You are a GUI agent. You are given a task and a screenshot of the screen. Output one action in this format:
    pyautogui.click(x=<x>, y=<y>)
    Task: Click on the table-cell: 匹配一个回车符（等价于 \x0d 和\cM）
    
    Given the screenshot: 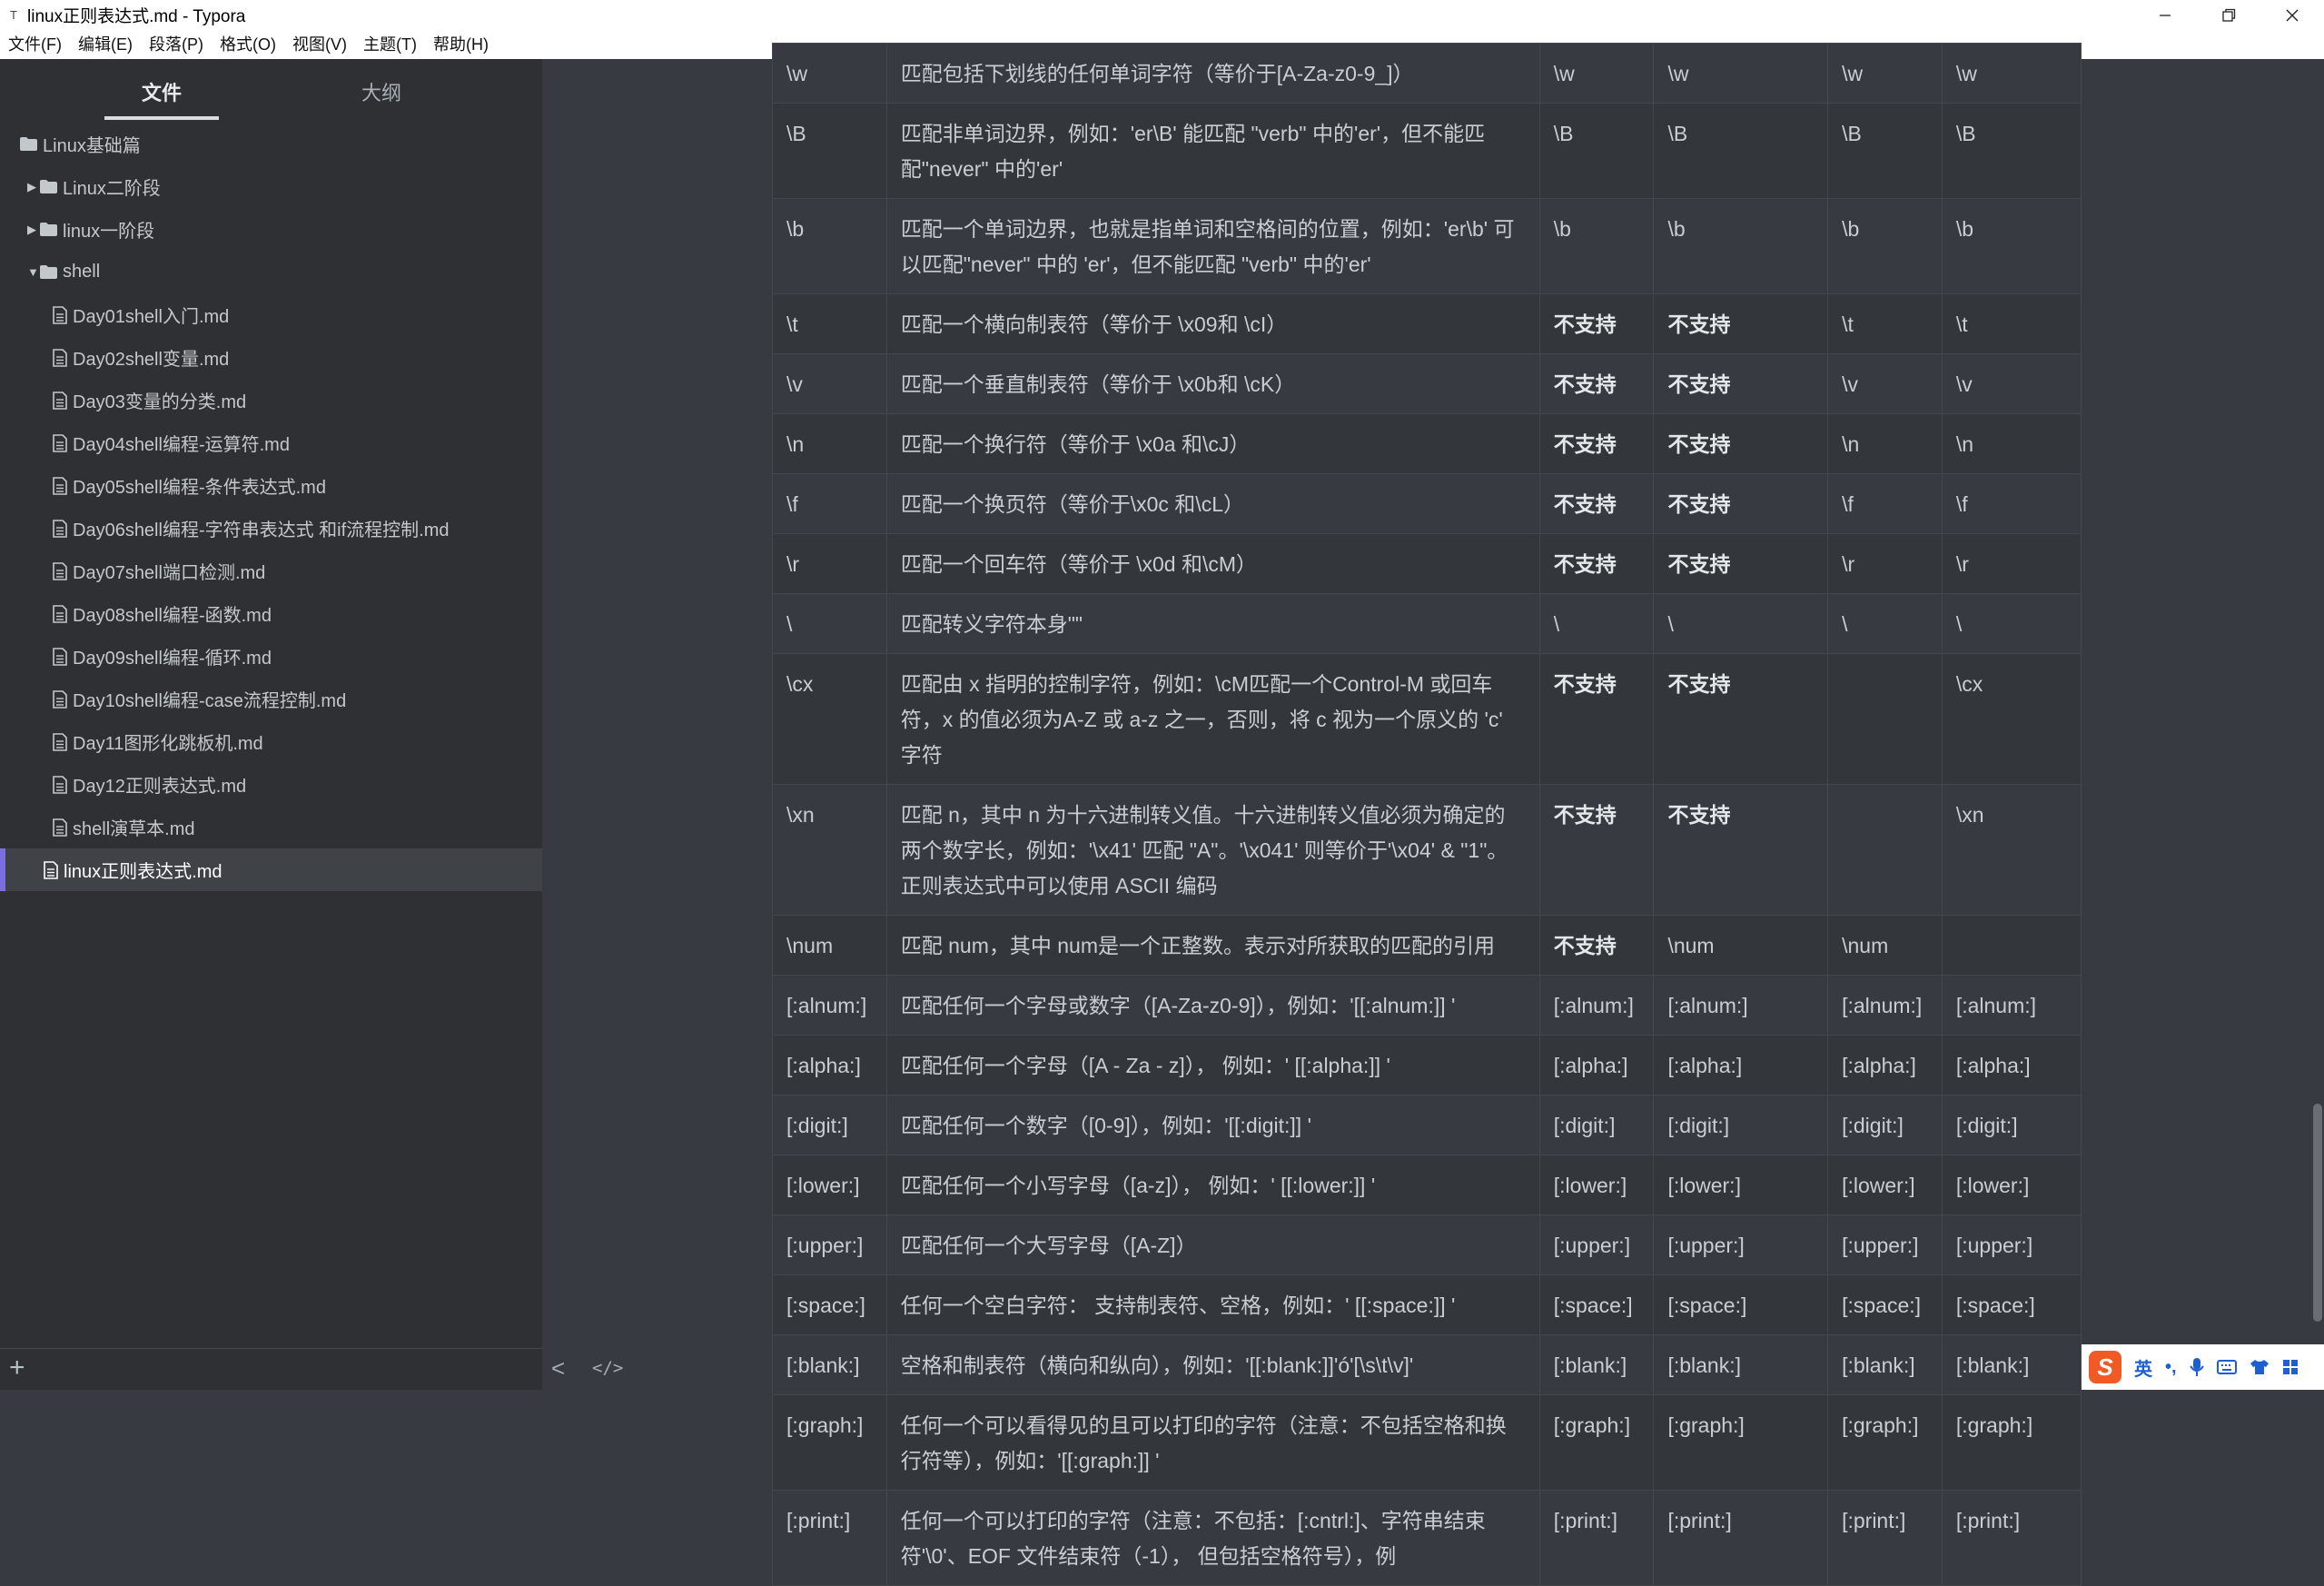 What is the action you would take?
    pyautogui.click(x=1212, y=563)
    